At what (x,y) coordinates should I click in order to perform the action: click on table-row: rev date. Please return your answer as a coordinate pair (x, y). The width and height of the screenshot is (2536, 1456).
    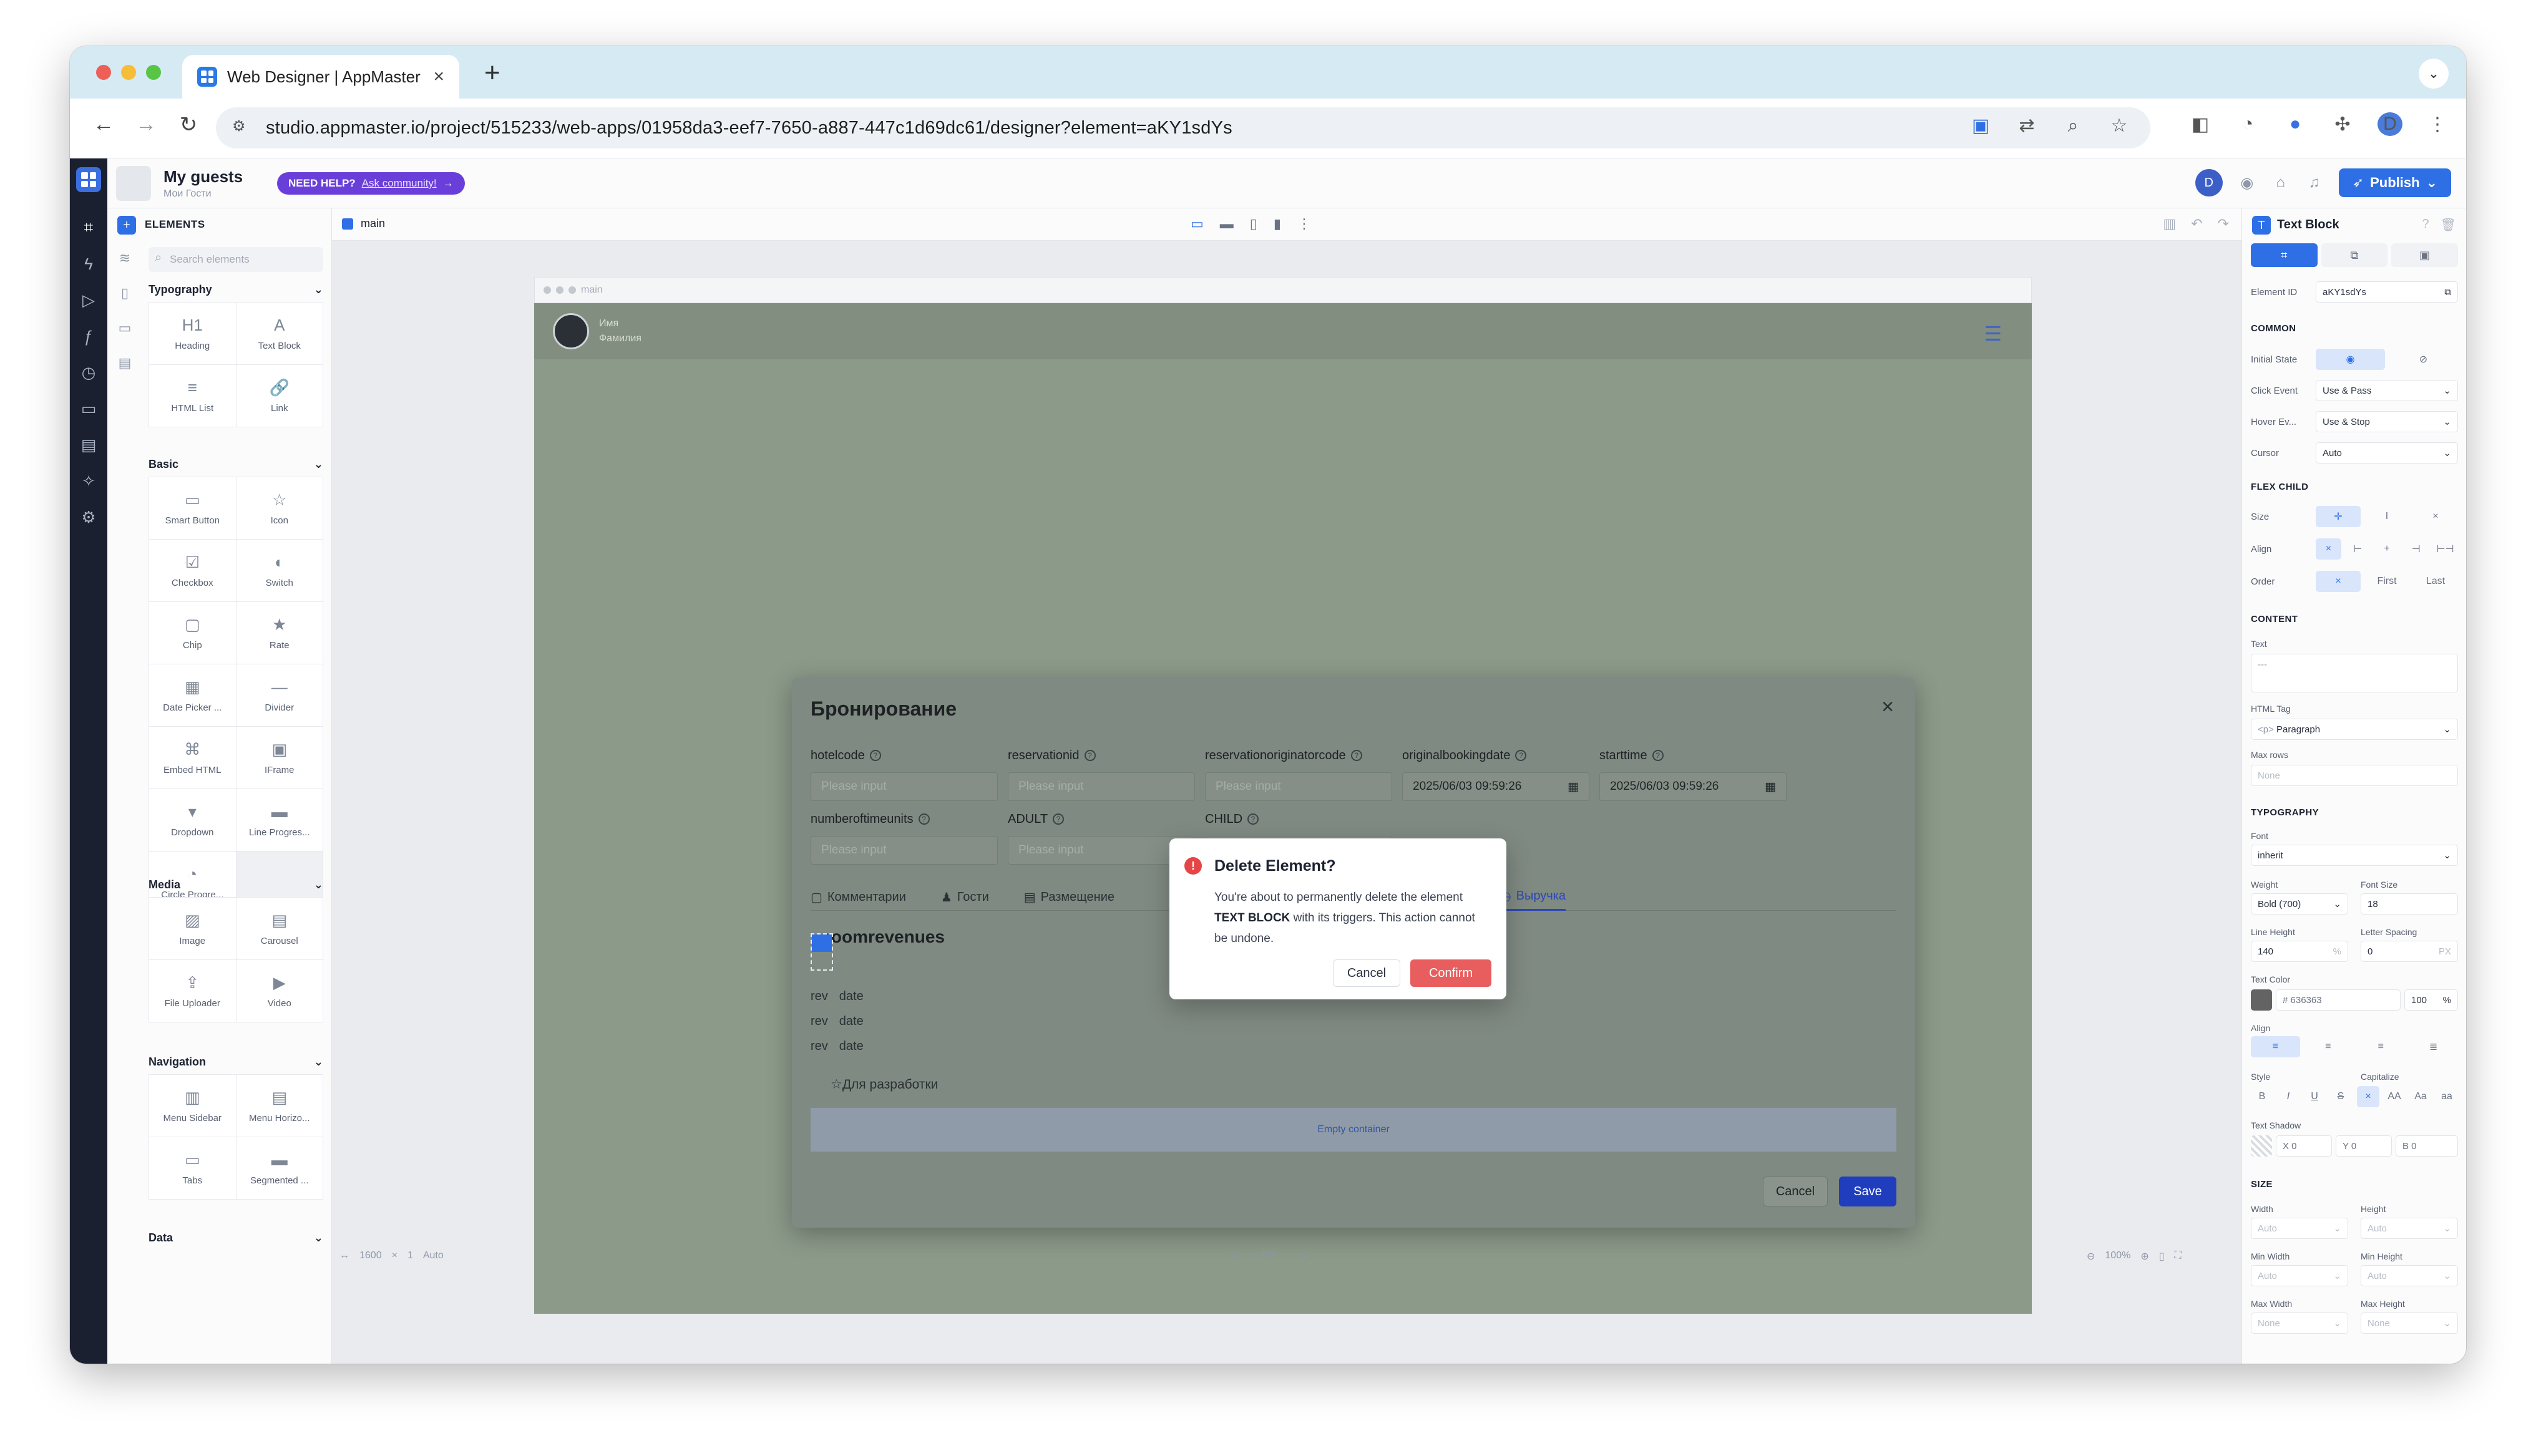
    Looking at the image, I should click on (837, 1046).